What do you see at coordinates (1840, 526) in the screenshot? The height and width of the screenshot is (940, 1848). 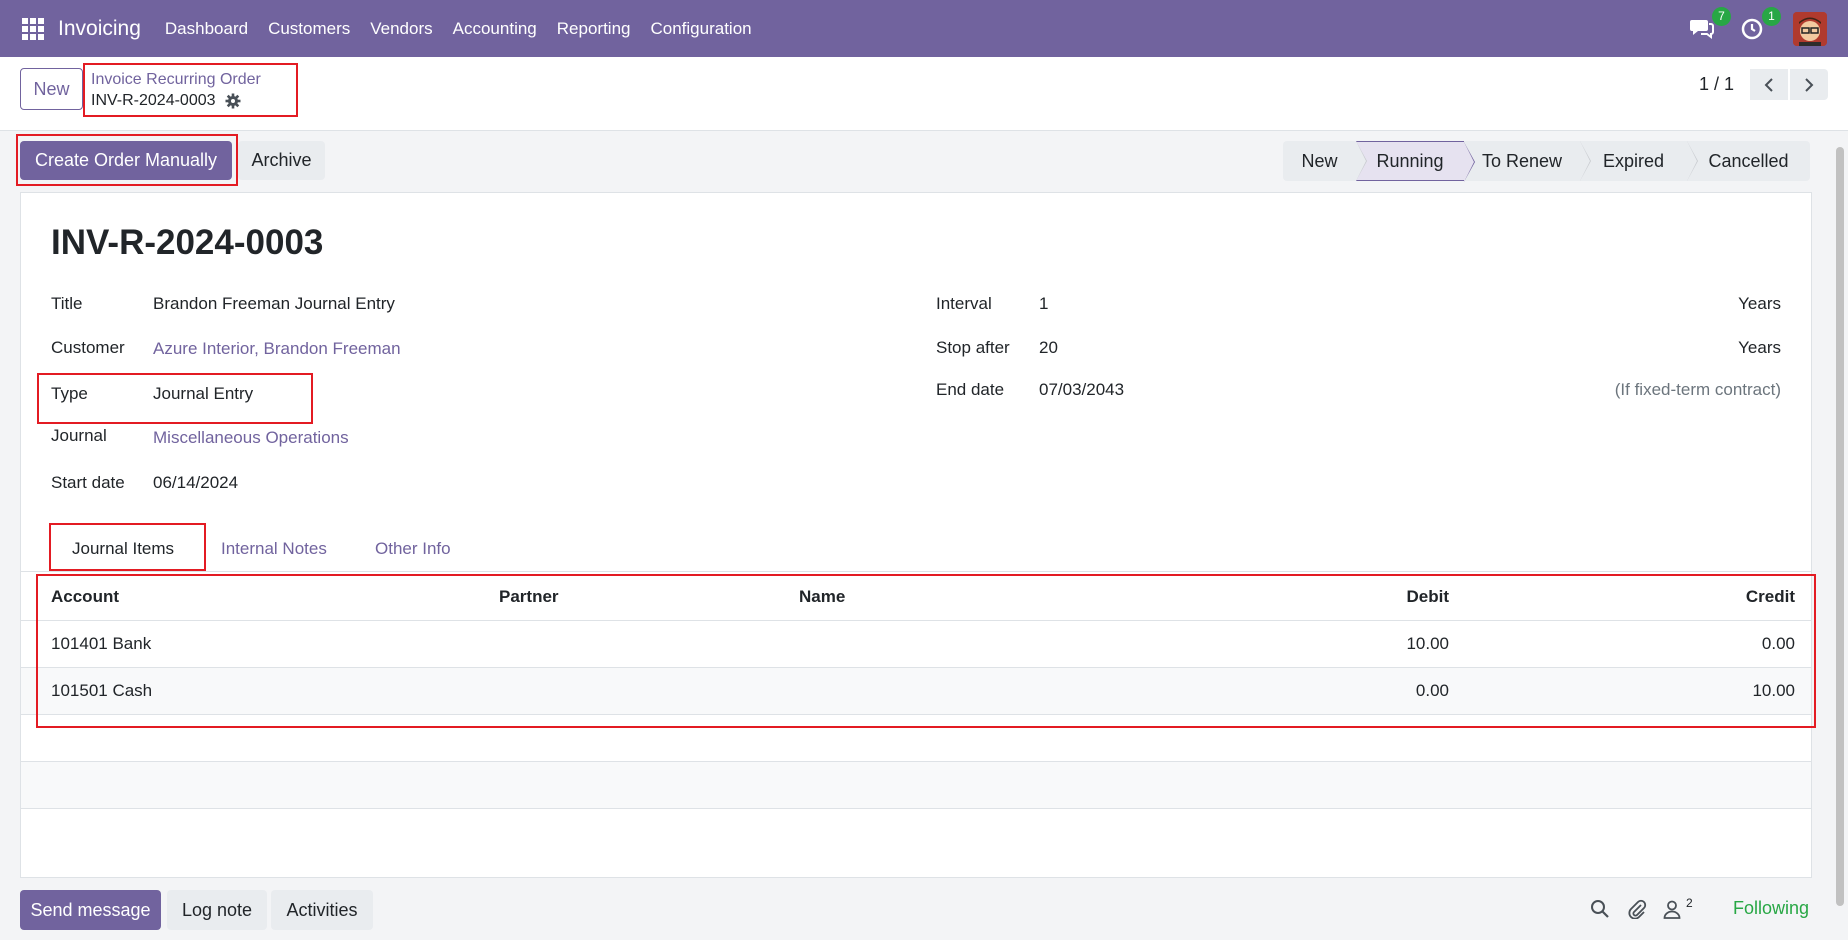 I see `scrollbar-thumb` at bounding box center [1840, 526].